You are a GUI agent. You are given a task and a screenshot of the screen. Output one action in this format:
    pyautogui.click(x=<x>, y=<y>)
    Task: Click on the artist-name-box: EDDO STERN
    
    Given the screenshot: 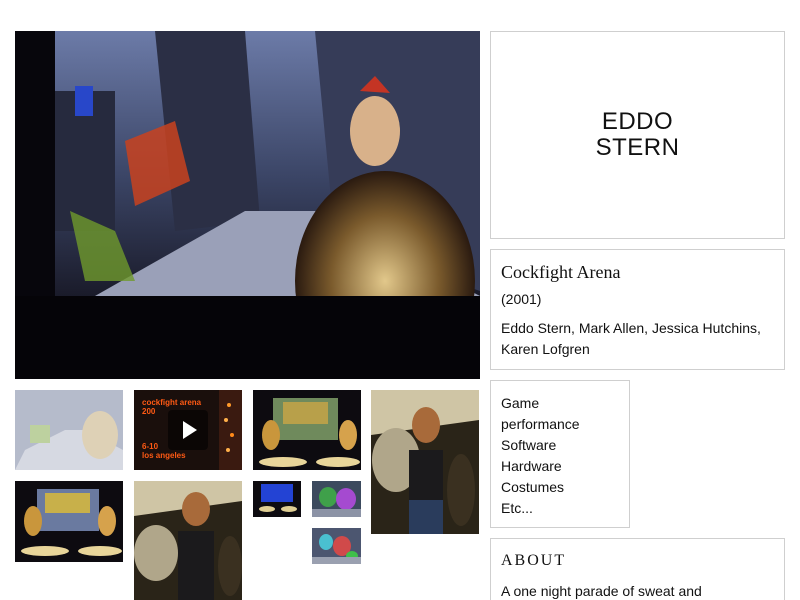 What is the action you would take?
    pyautogui.click(x=637, y=135)
    